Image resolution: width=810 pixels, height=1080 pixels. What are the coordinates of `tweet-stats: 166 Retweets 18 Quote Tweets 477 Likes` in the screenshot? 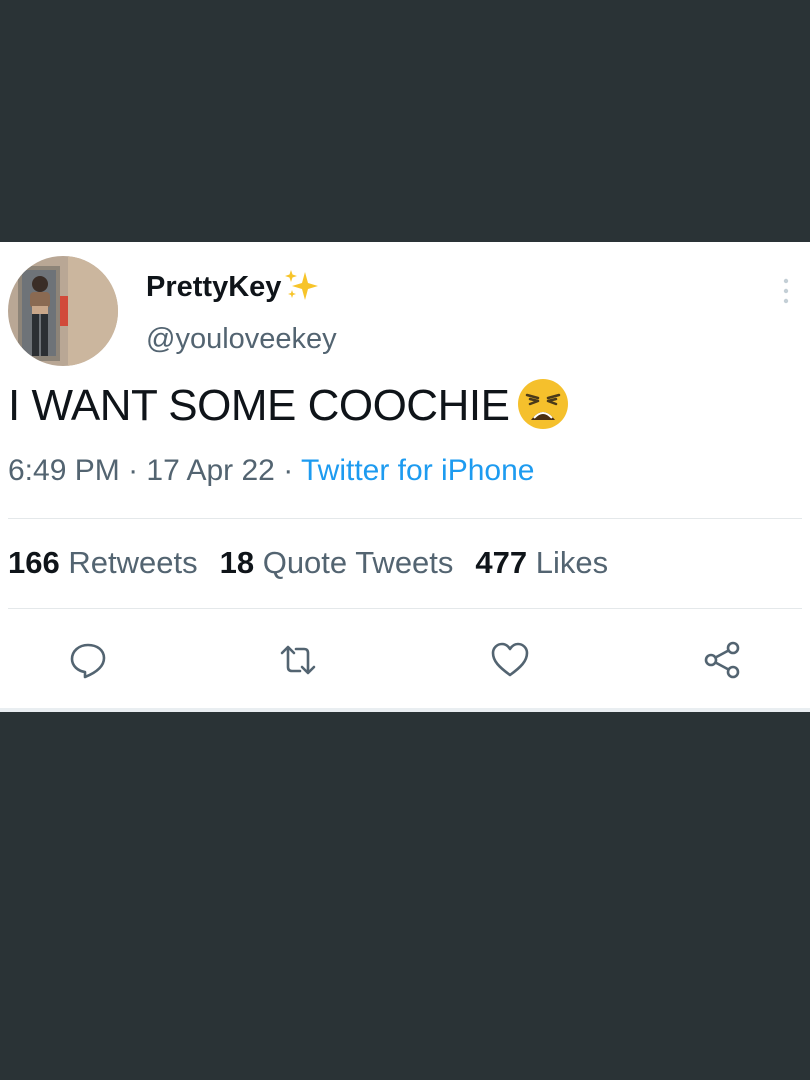 It's located at (319, 563).